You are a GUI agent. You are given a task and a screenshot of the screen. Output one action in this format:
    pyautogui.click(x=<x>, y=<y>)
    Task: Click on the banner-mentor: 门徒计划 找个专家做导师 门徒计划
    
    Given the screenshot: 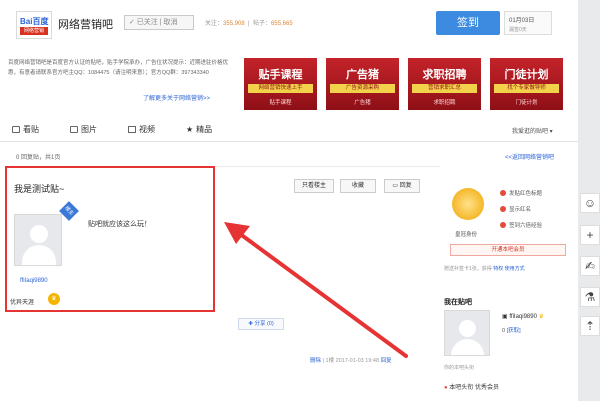 What is the action you would take?
    pyautogui.click(x=526, y=84)
    